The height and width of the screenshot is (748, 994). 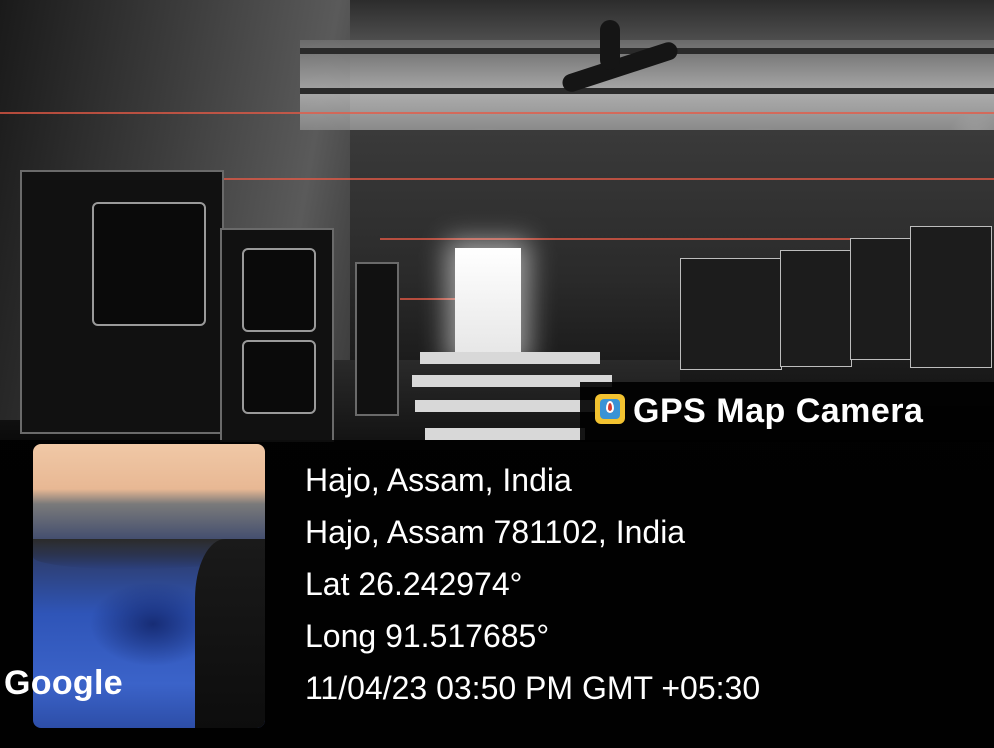 I want to click on location-title: Hajo, Assam, India, so click(x=438, y=480).